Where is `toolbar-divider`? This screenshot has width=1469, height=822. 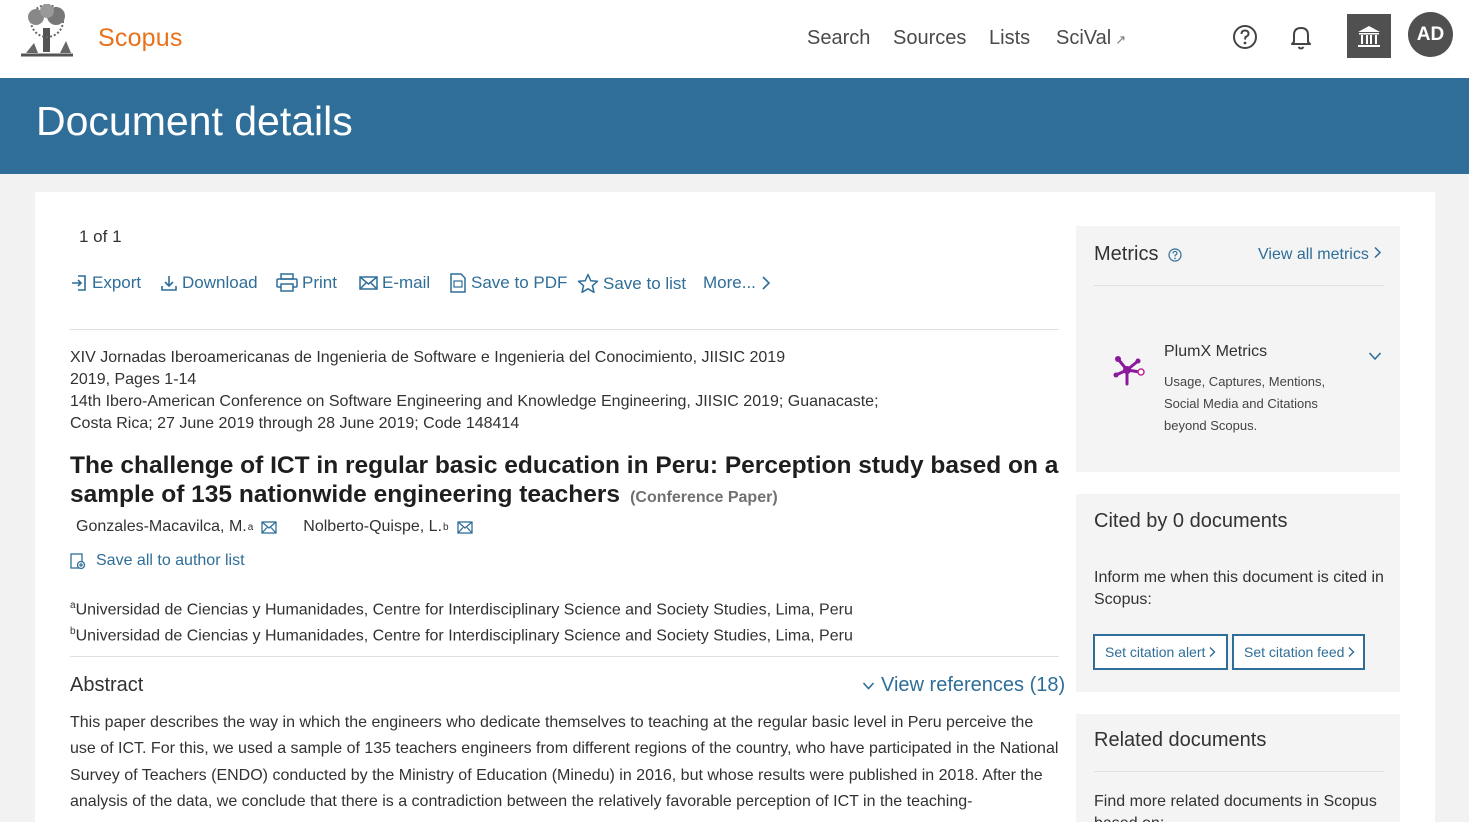
toolbar-divider is located at coordinates (564, 329).